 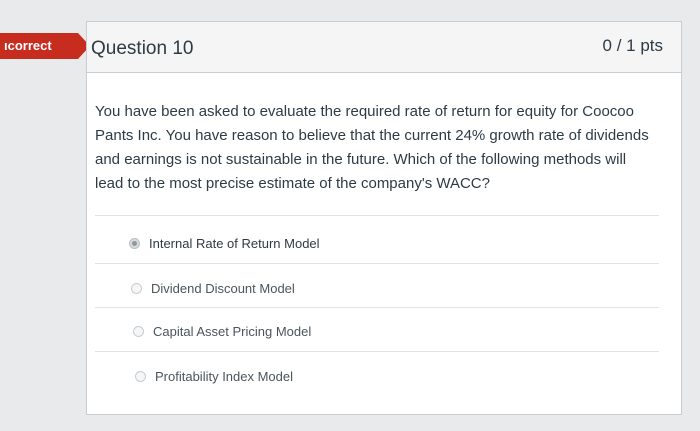 I want to click on answer-option-pi: Profitability Index Model, so click(x=214, y=376).